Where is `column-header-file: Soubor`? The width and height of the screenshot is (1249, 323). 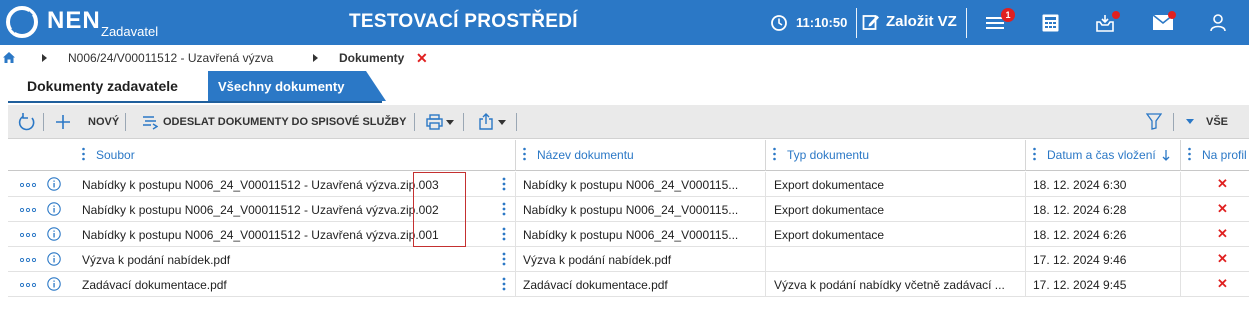
column-header-file: Soubor is located at coordinates (115, 155).